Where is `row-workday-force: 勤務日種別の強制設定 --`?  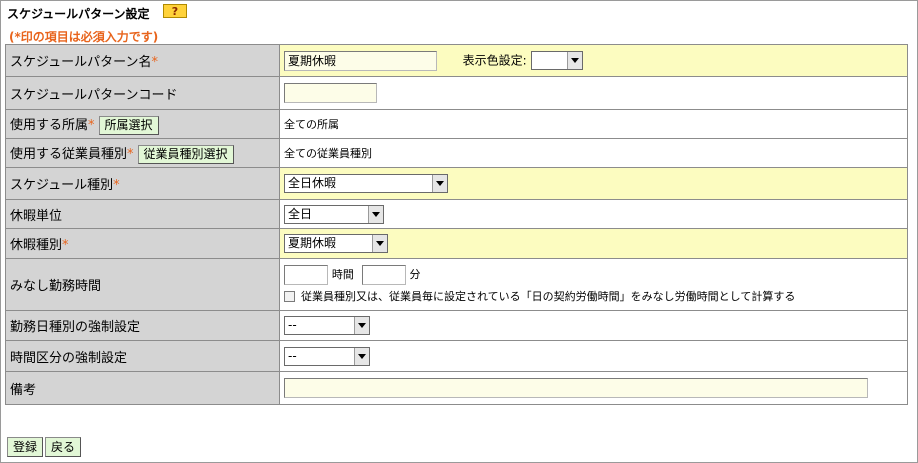
row-workday-force: 勤務日種別の強制設定 -- is located at coordinates (456, 325).